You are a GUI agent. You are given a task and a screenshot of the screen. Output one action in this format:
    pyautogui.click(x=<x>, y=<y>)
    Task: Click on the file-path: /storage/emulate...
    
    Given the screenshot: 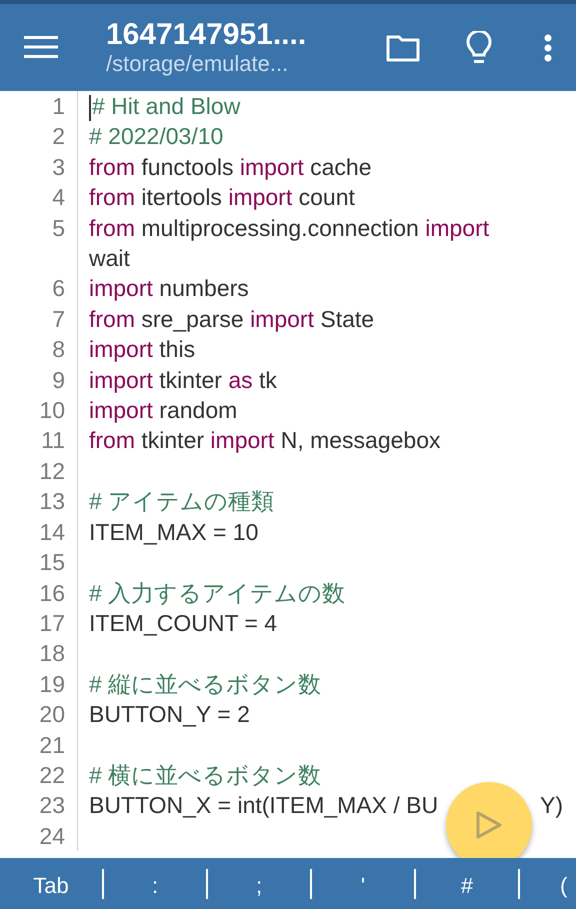 What is the action you would take?
    pyautogui.click(x=198, y=64)
    